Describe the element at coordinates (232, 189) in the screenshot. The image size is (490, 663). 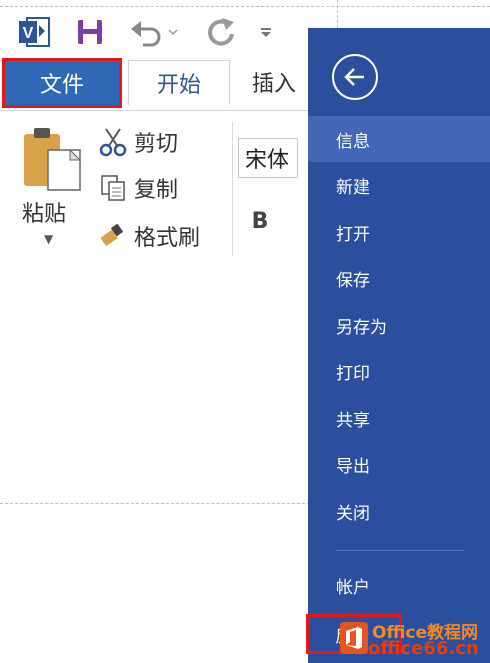
I see `group-divider` at that location.